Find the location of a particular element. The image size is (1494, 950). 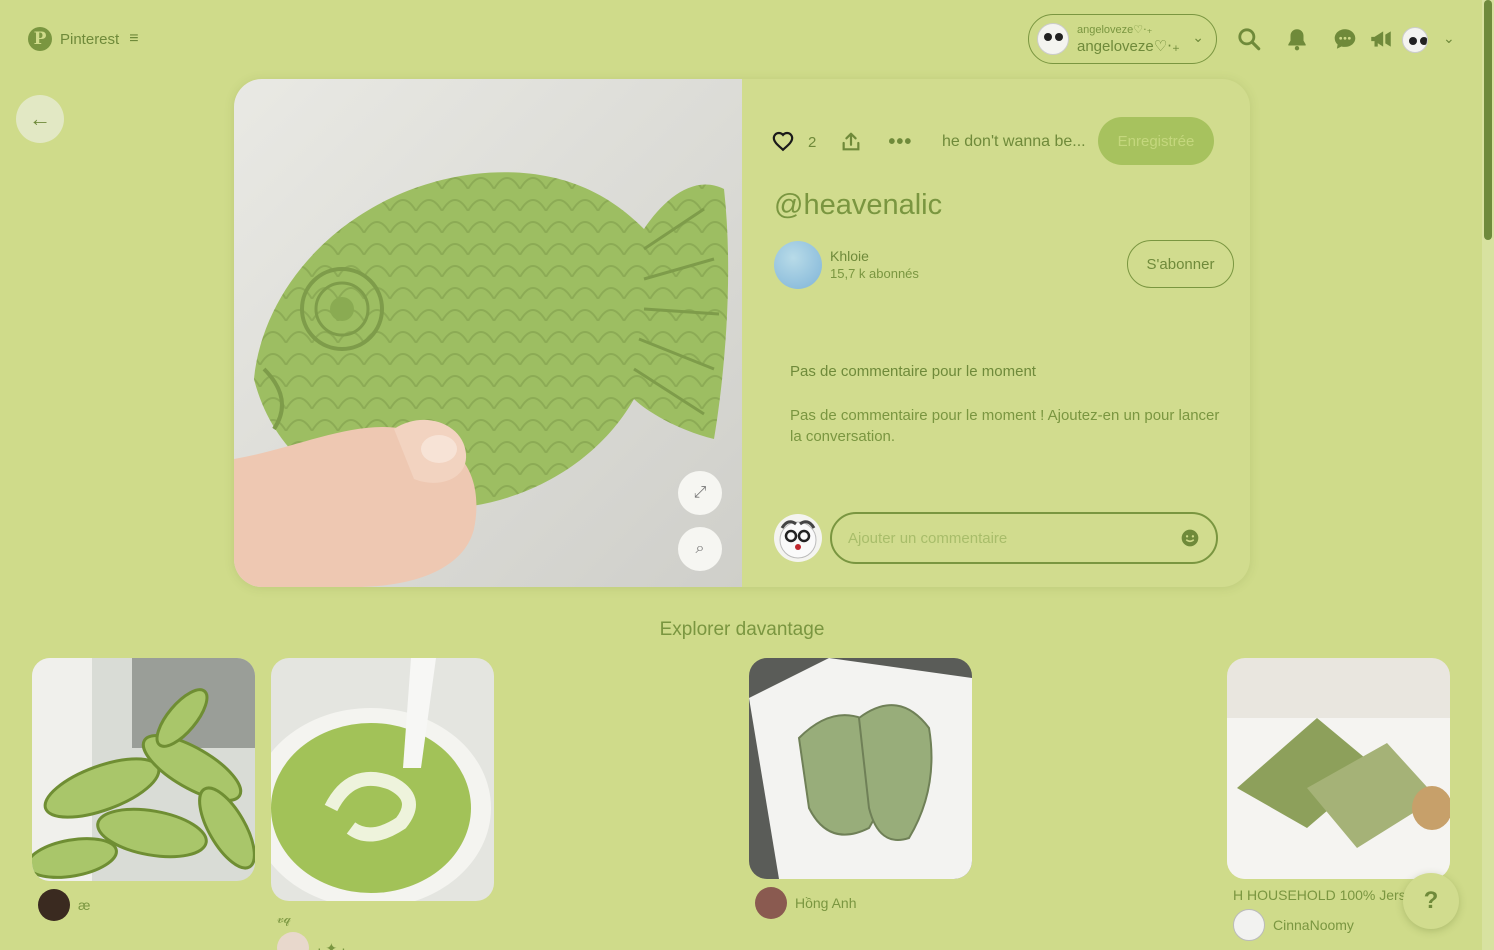

author-name: · ✦ · is located at coordinates (331, 944).